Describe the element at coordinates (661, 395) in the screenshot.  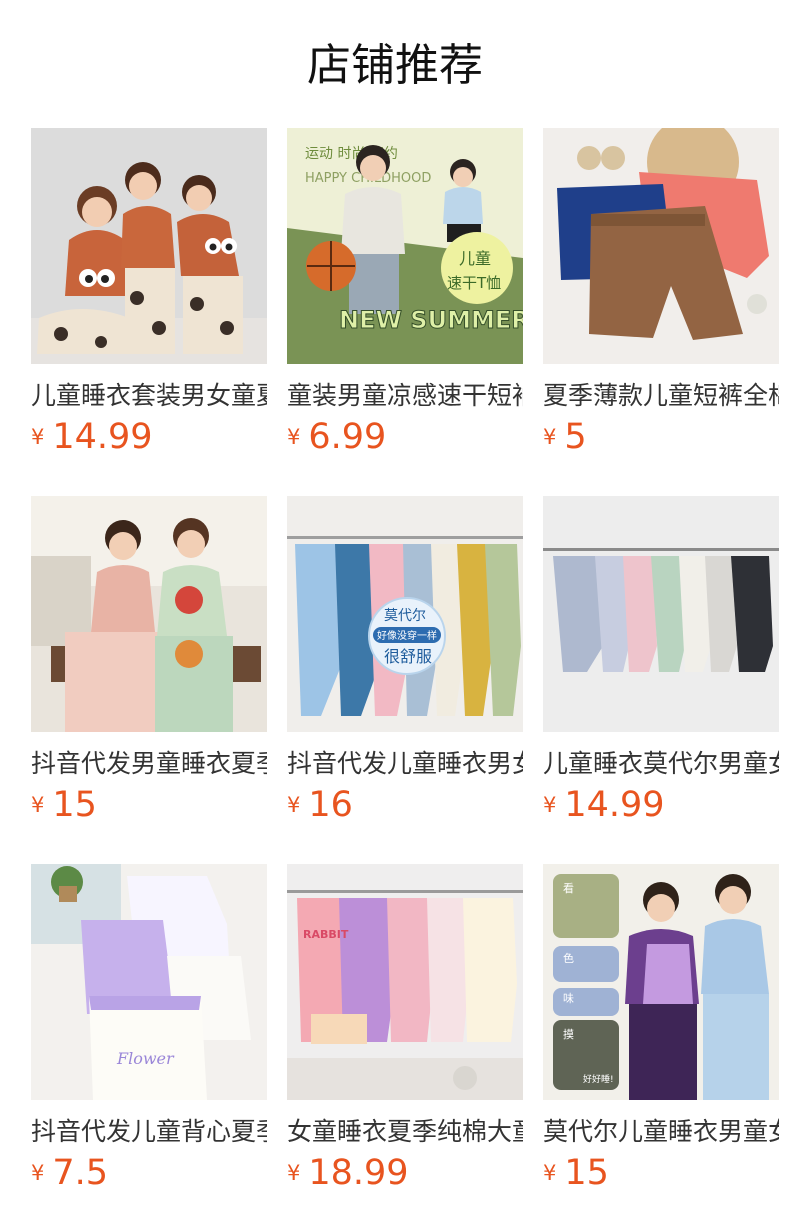
I see `product-name: 夏季薄款儿童短裤全棉` at that location.